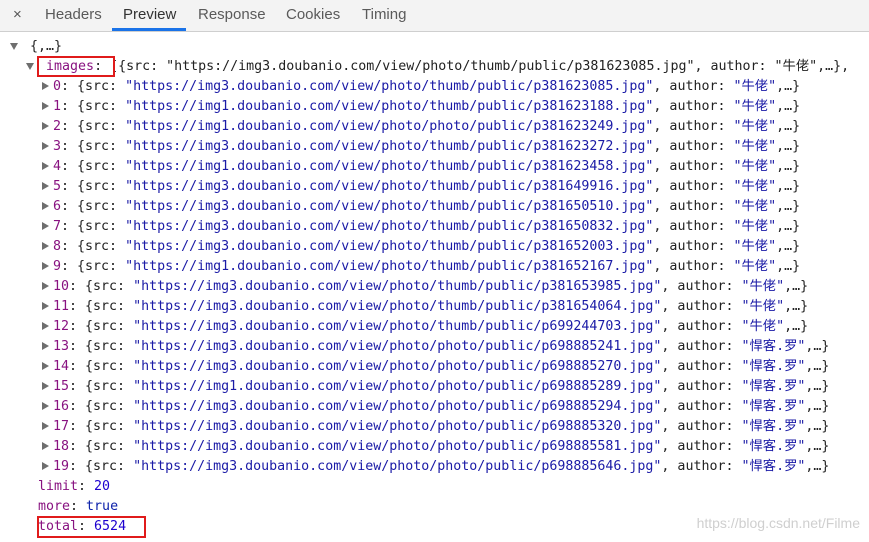 The width and height of the screenshot is (869, 542). Describe the element at coordinates (57, 266) in the screenshot. I see `item-index: 9` at that location.